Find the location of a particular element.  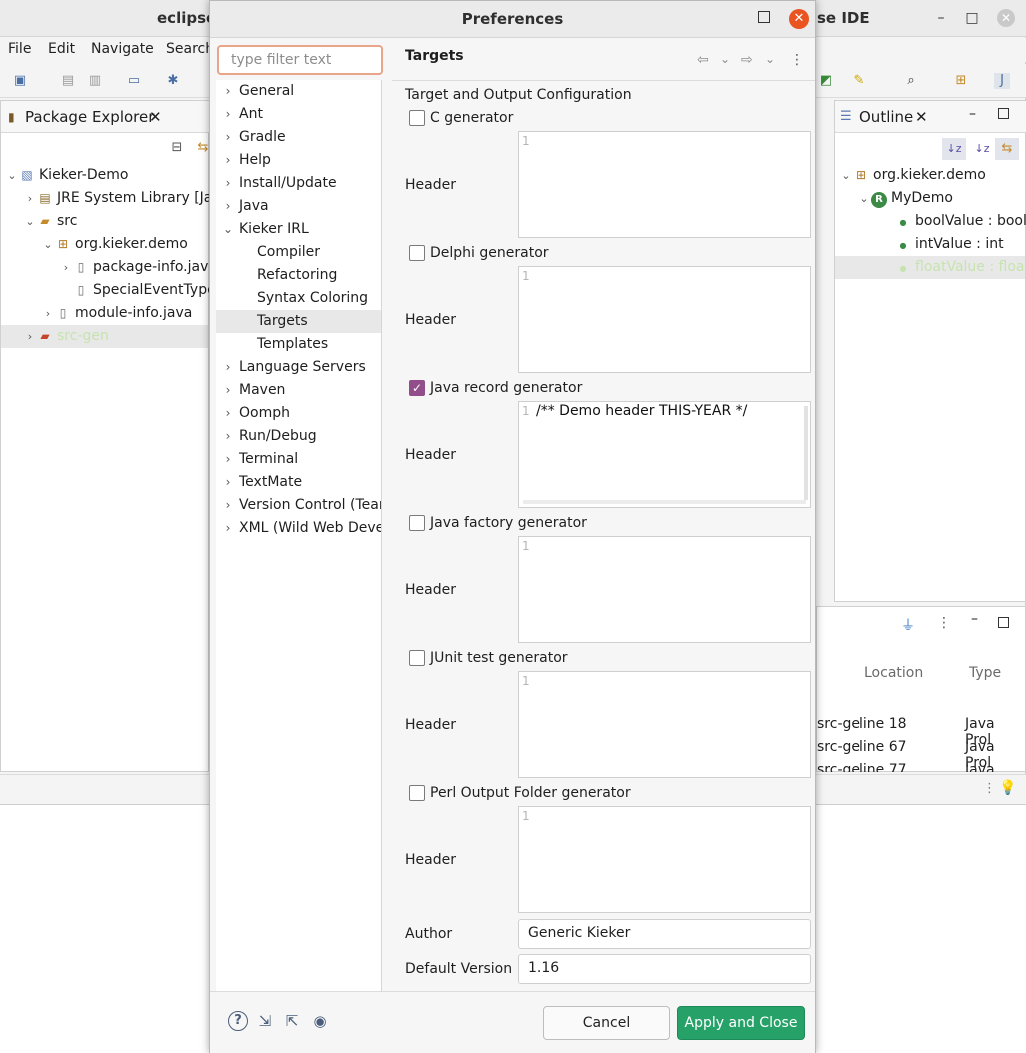

menu-edit: Edit is located at coordinates (61, 49).